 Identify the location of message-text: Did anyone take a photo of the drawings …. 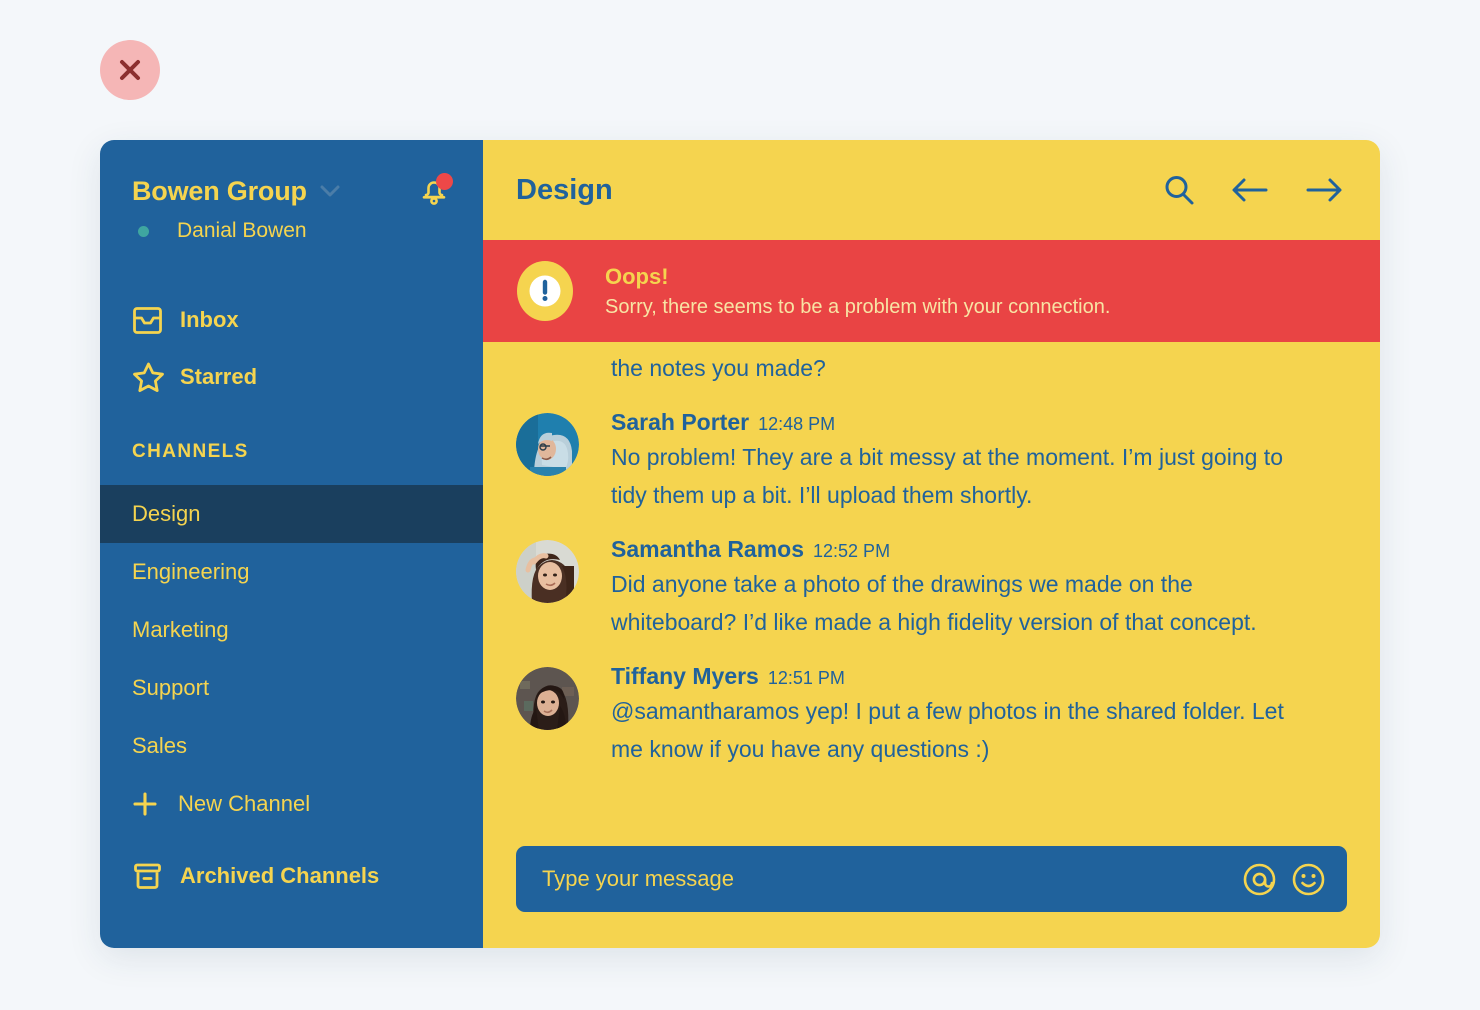
(934, 602).